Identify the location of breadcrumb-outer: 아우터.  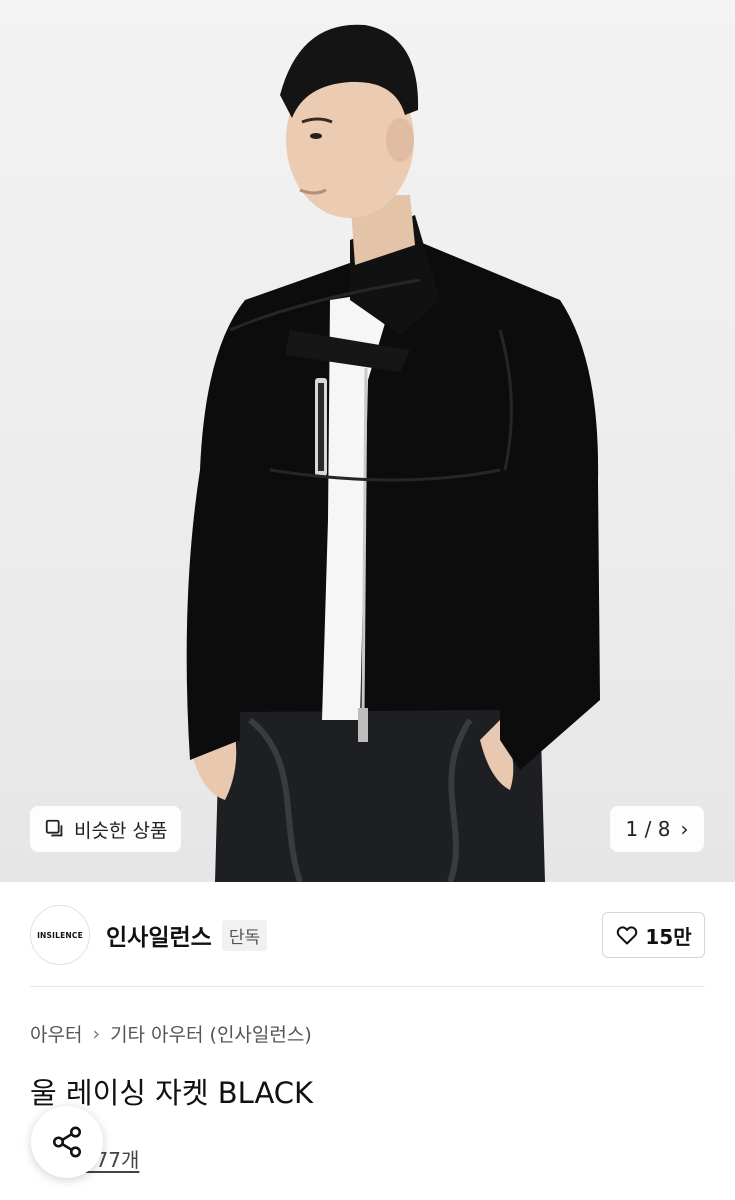
(56, 1033).